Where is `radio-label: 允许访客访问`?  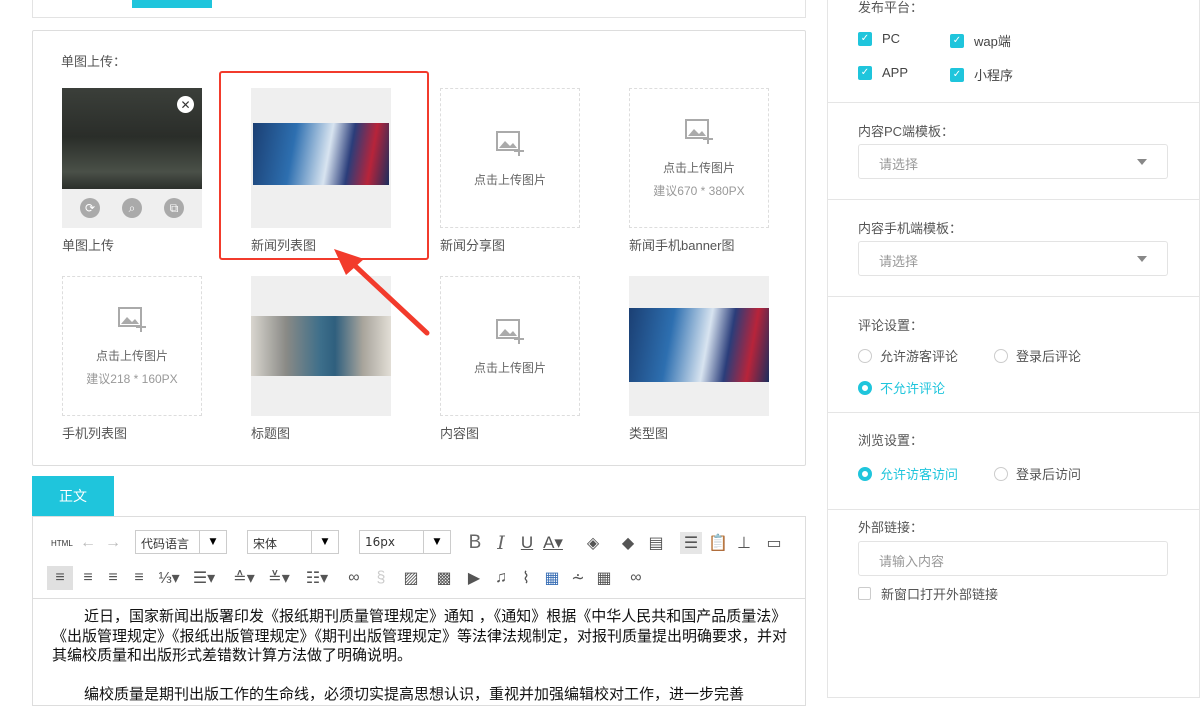 radio-label: 允许访客访问 is located at coordinates (919, 474).